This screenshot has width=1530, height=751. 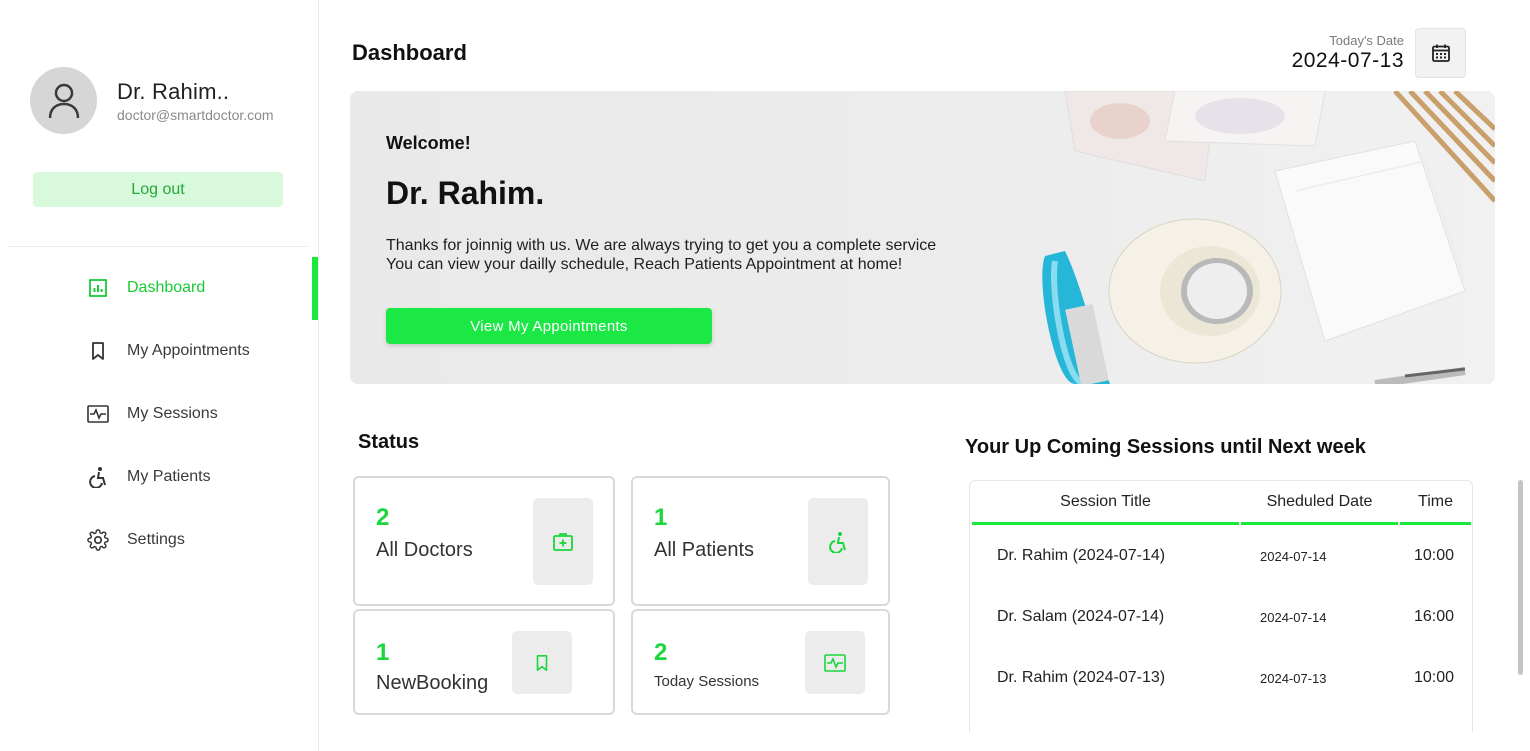 What do you see at coordinates (424, 550) in the screenshot?
I see `card-label: All Doctors` at bounding box center [424, 550].